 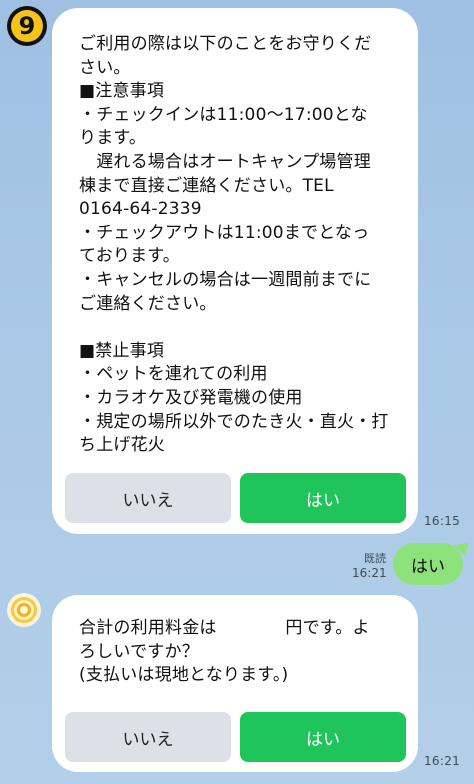 I want to click on camp-logo-avatar-icon, so click(x=24, y=610).